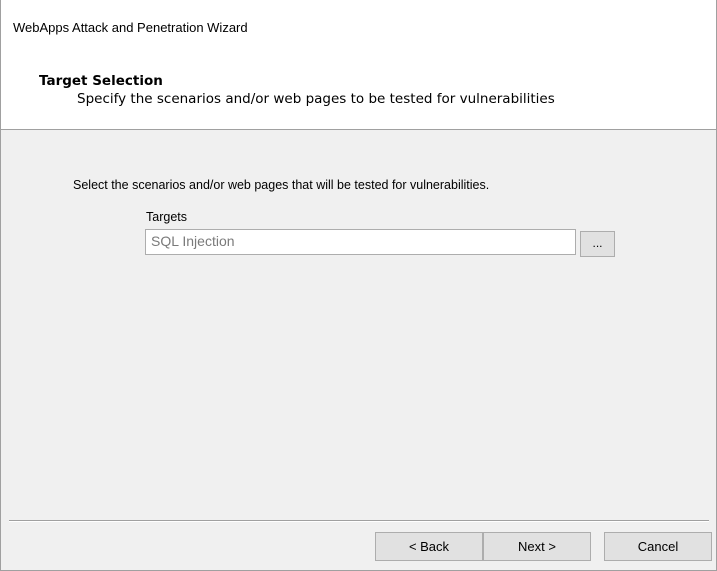 The width and height of the screenshot is (717, 571). I want to click on next-button: Next >, so click(537, 546).